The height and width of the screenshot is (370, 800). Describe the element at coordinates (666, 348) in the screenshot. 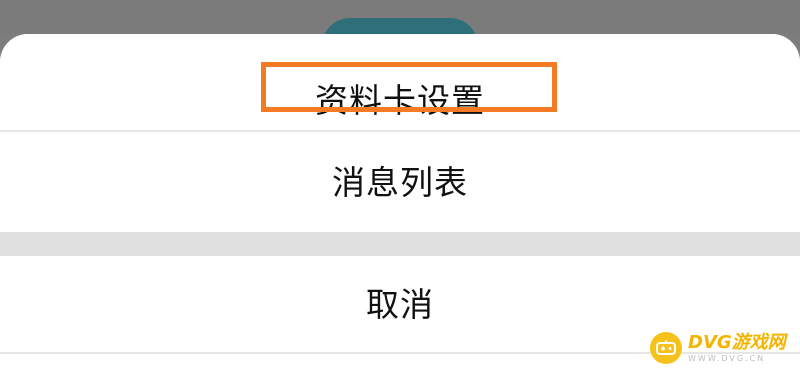

I see `gamepad-icon` at that location.